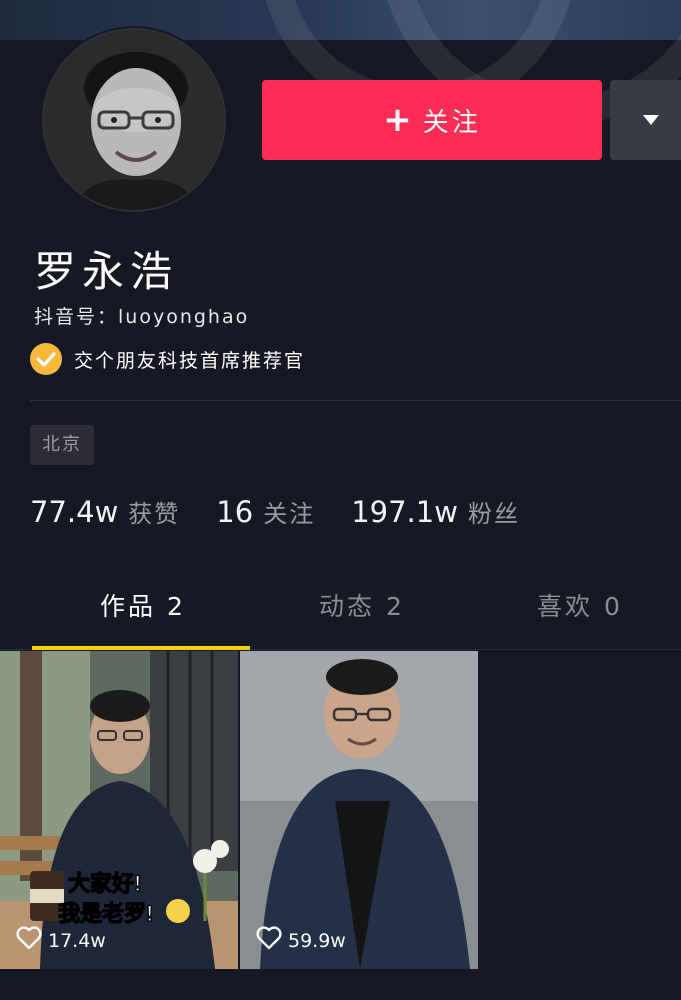 The width and height of the screenshot is (681, 1000). I want to click on caret-down-icon, so click(651, 120).